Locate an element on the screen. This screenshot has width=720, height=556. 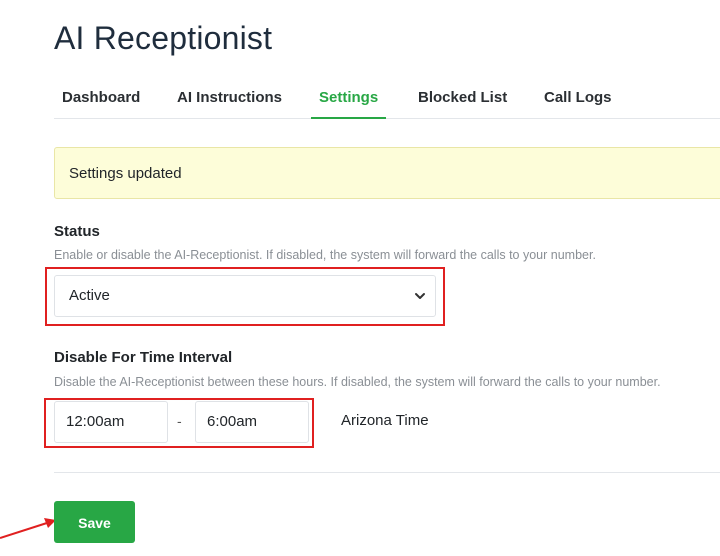
chevron-down-icon is located at coordinates (420, 296).